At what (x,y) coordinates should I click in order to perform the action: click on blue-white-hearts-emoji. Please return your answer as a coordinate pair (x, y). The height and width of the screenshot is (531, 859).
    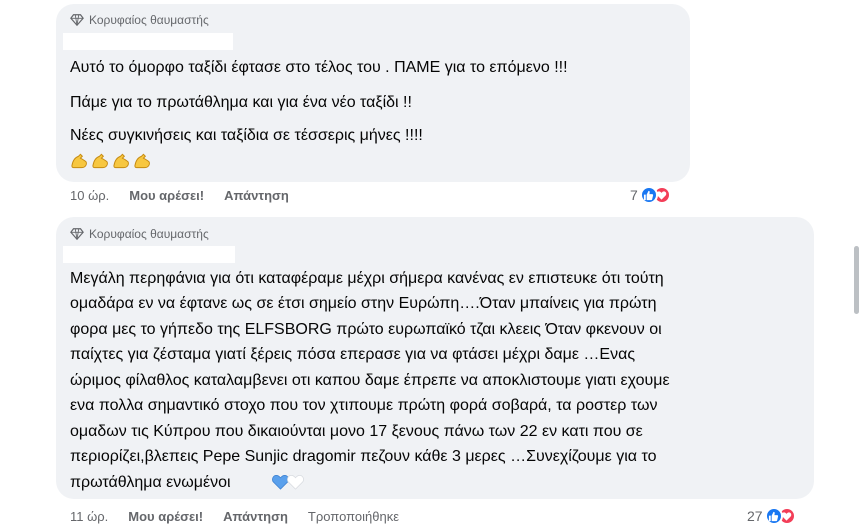
    Looking at the image, I should click on (288, 482).